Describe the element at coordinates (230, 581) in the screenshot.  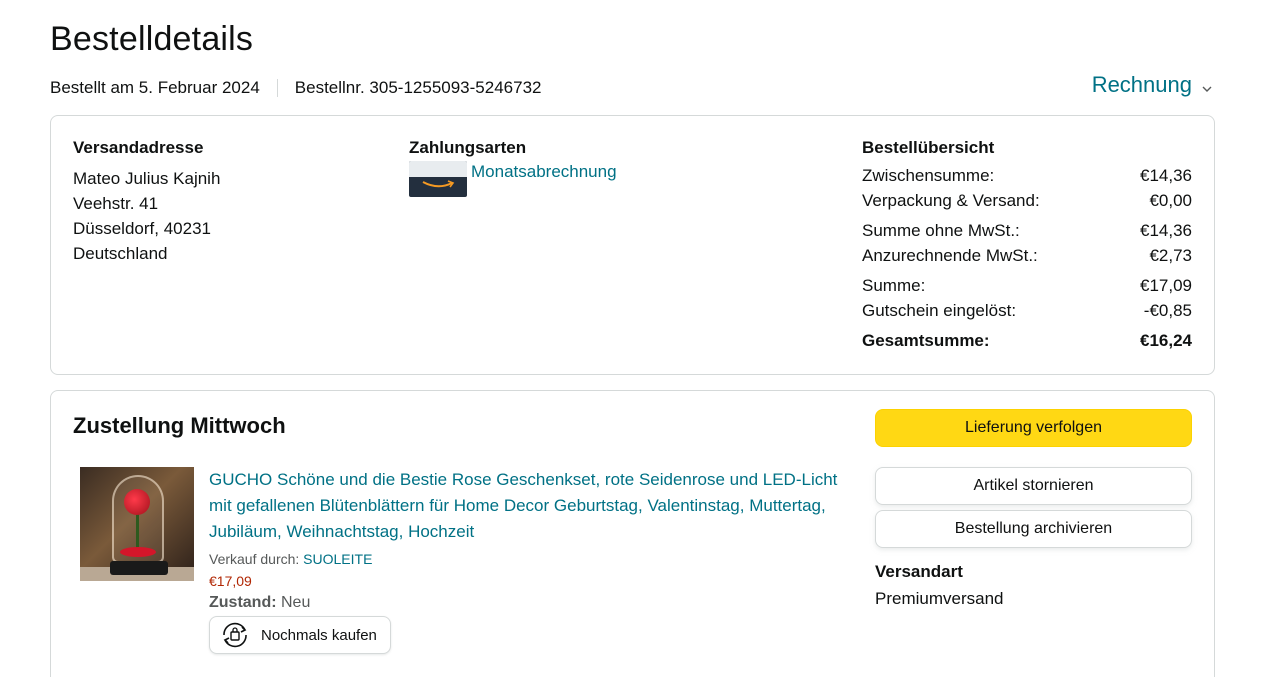
I see `product-price: €17,09` at that location.